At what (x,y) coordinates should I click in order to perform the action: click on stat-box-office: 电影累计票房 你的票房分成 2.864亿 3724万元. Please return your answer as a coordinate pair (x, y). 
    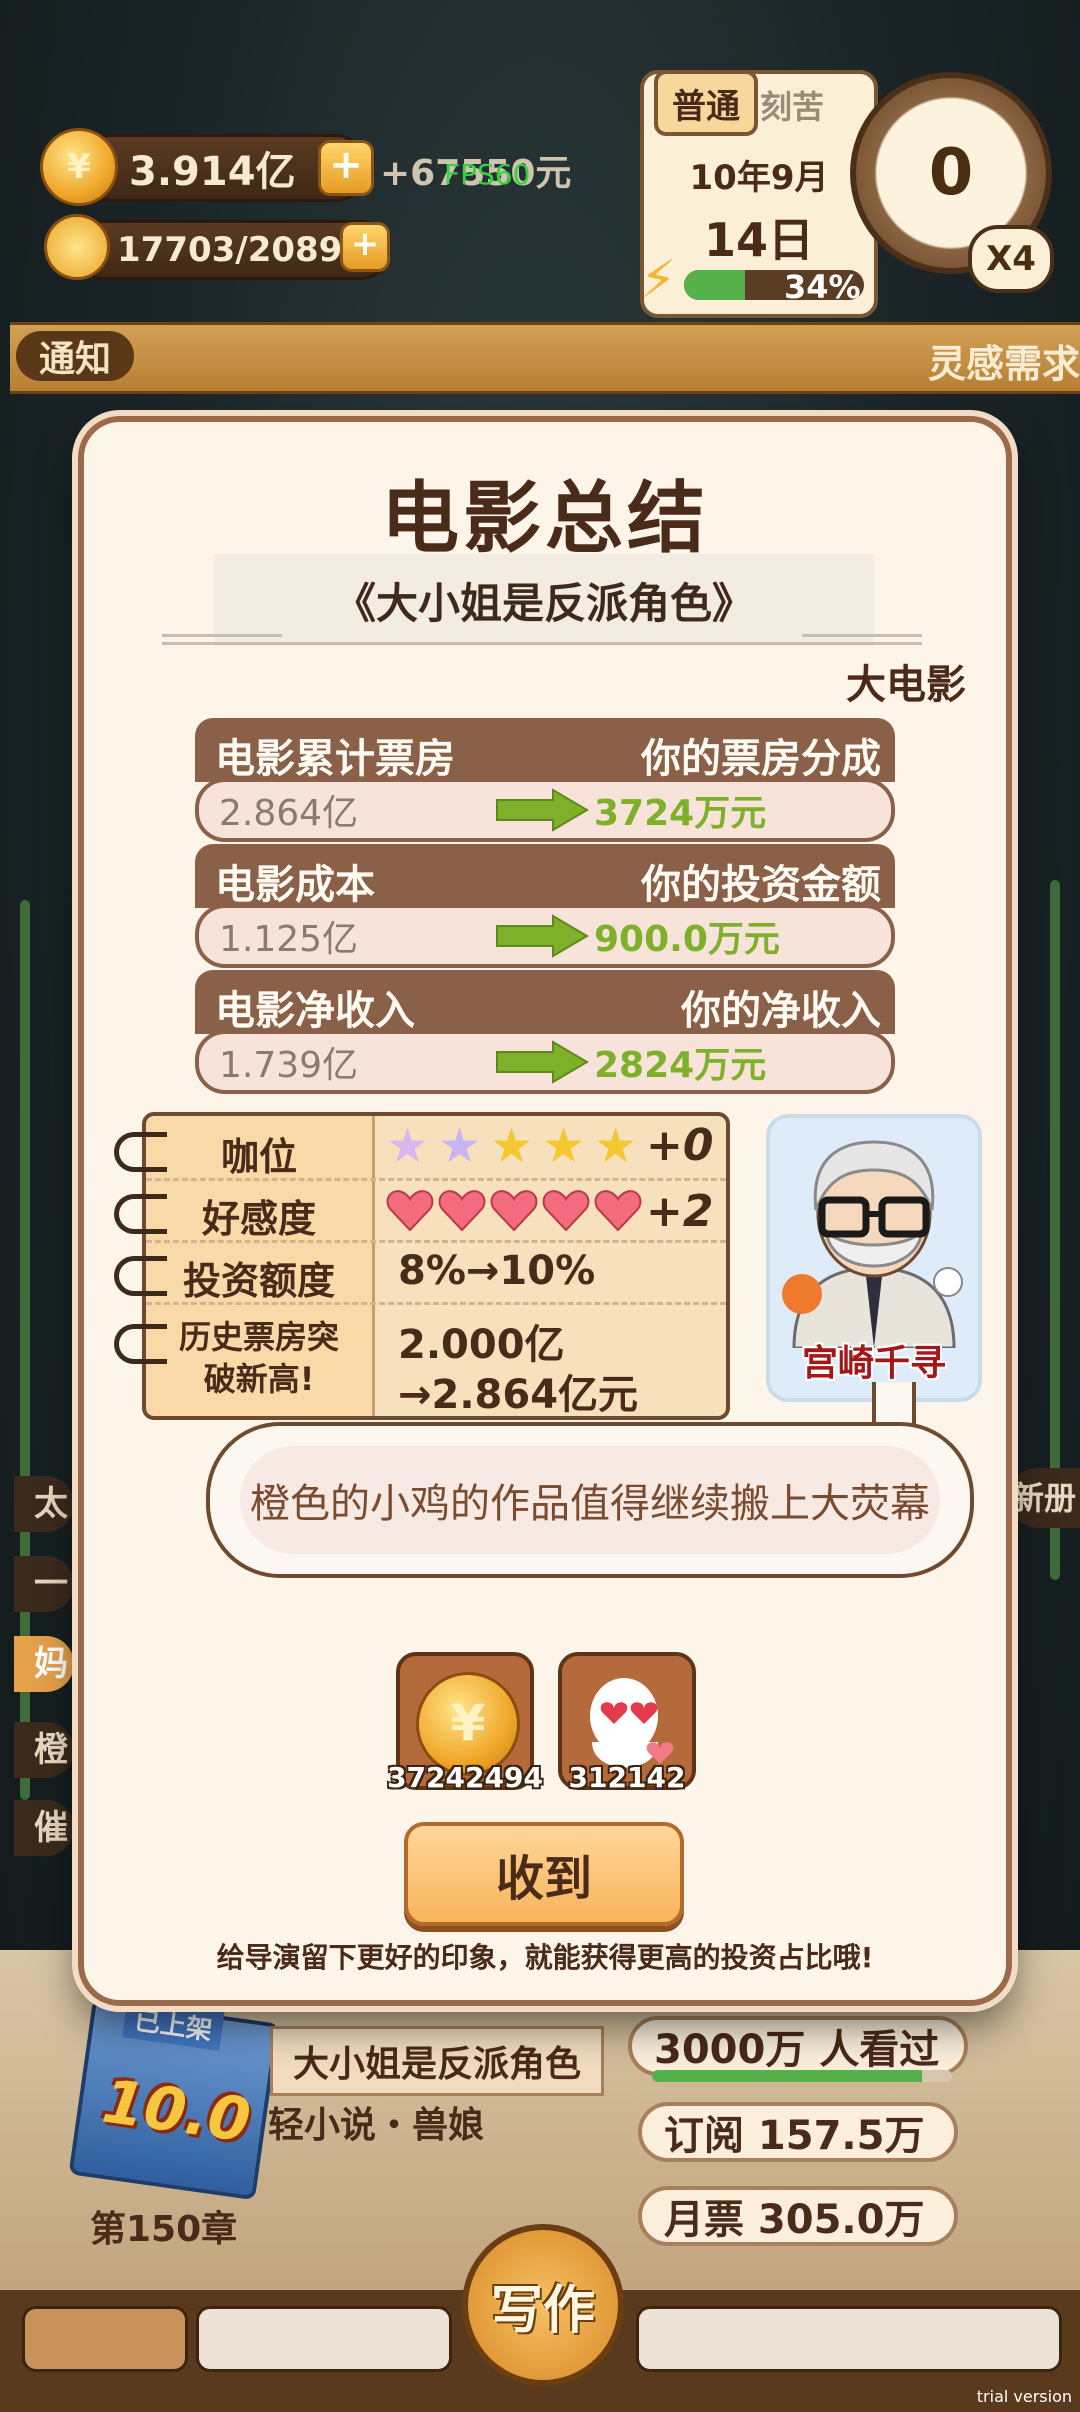
    Looking at the image, I should click on (545, 780).